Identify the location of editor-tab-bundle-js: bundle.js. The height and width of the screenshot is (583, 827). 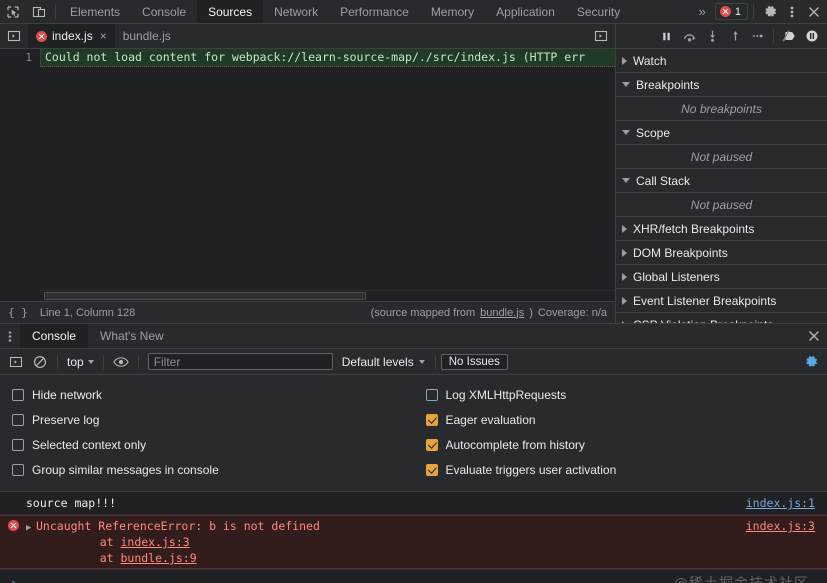
(147, 36).